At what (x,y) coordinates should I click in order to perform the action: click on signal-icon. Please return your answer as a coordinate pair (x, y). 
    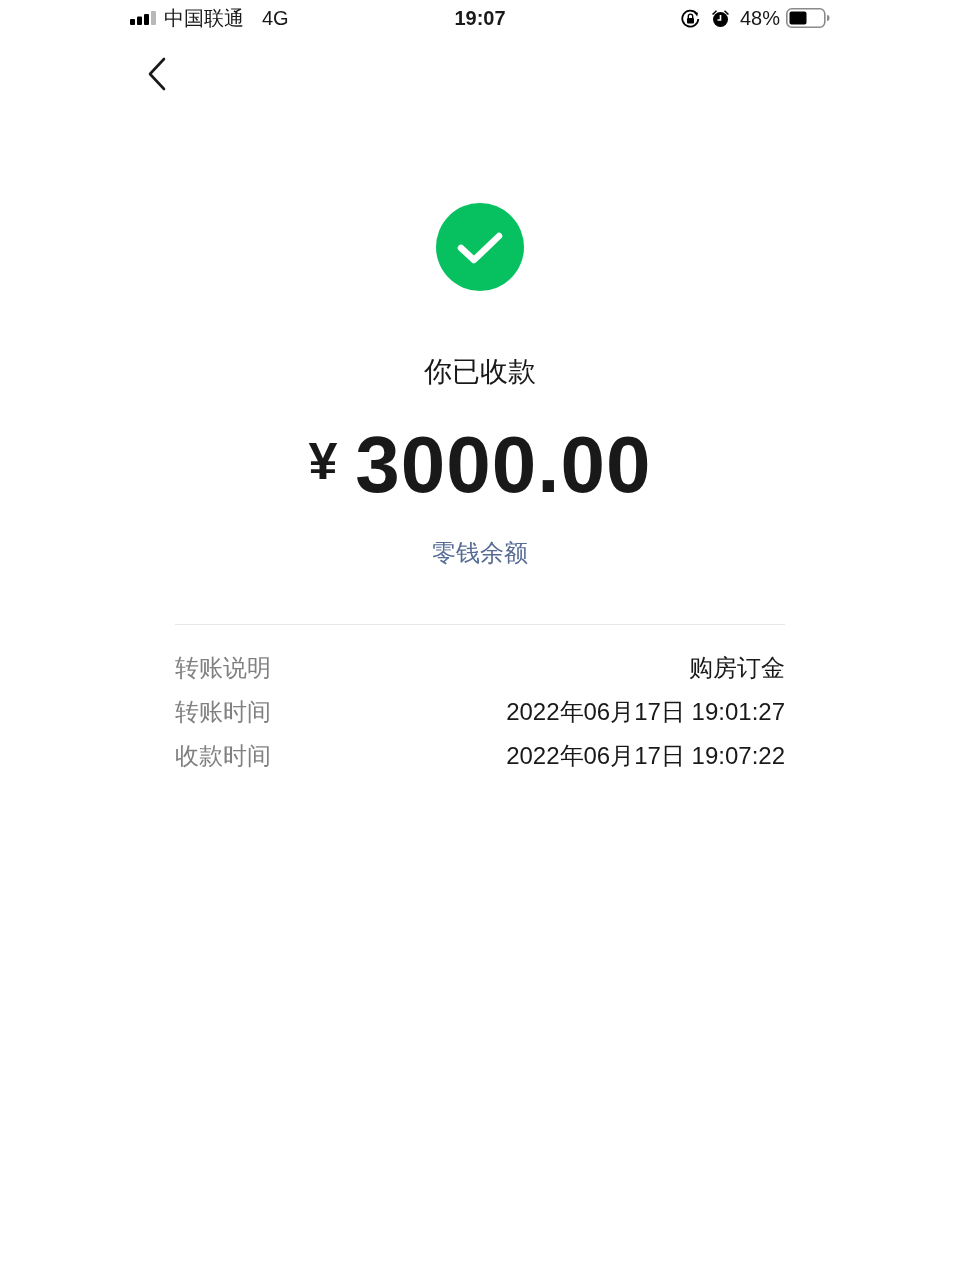
    Looking at the image, I should click on (143, 18).